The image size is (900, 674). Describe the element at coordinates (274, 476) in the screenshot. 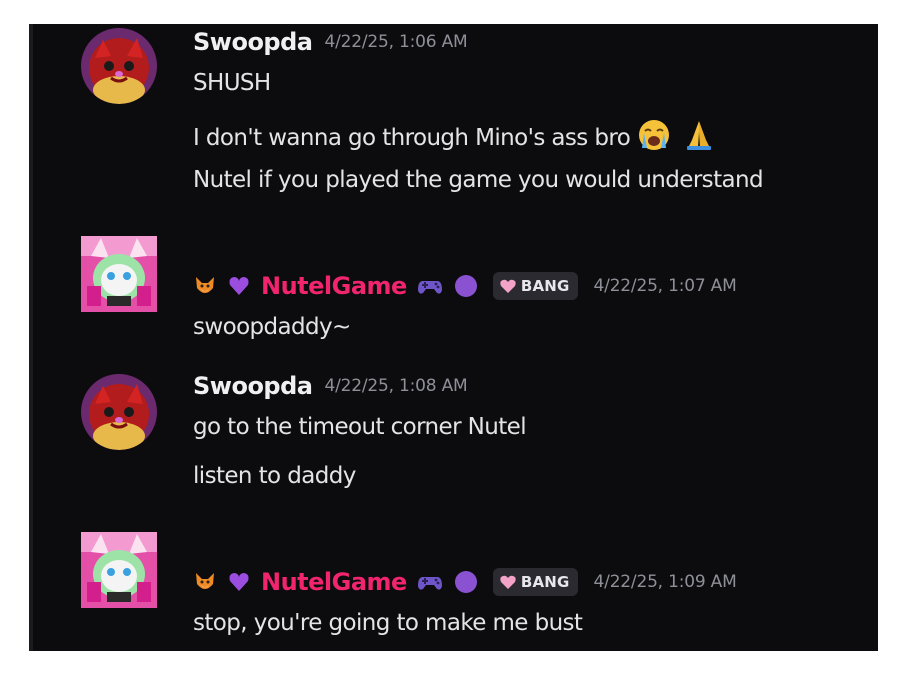

I see `message-text: listen to daddy` at that location.